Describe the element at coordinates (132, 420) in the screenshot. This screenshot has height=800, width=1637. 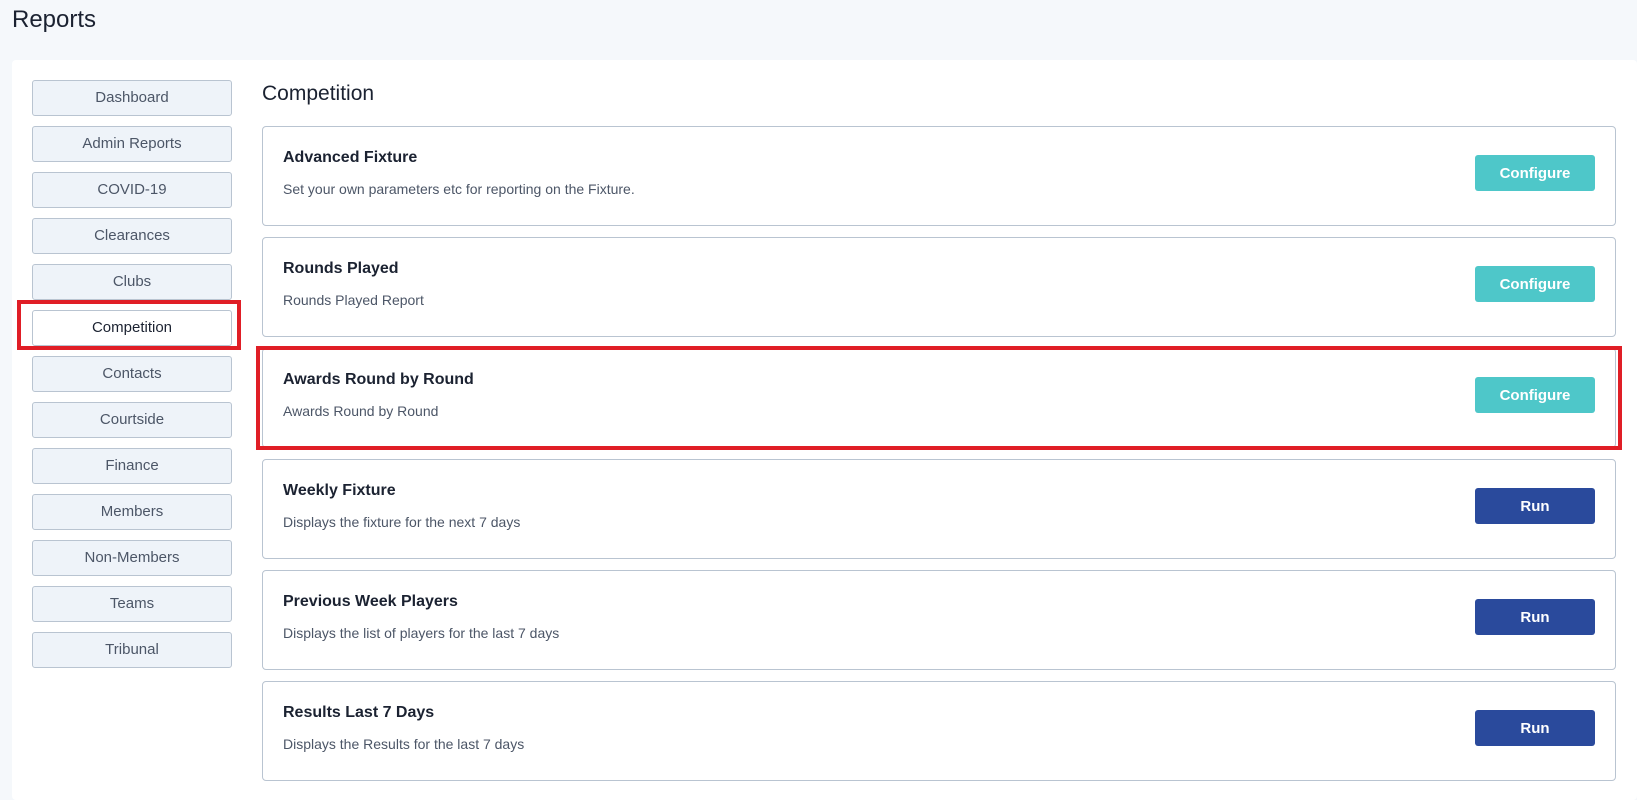
I see `sidebar-item-courtside: Courtside` at that location.